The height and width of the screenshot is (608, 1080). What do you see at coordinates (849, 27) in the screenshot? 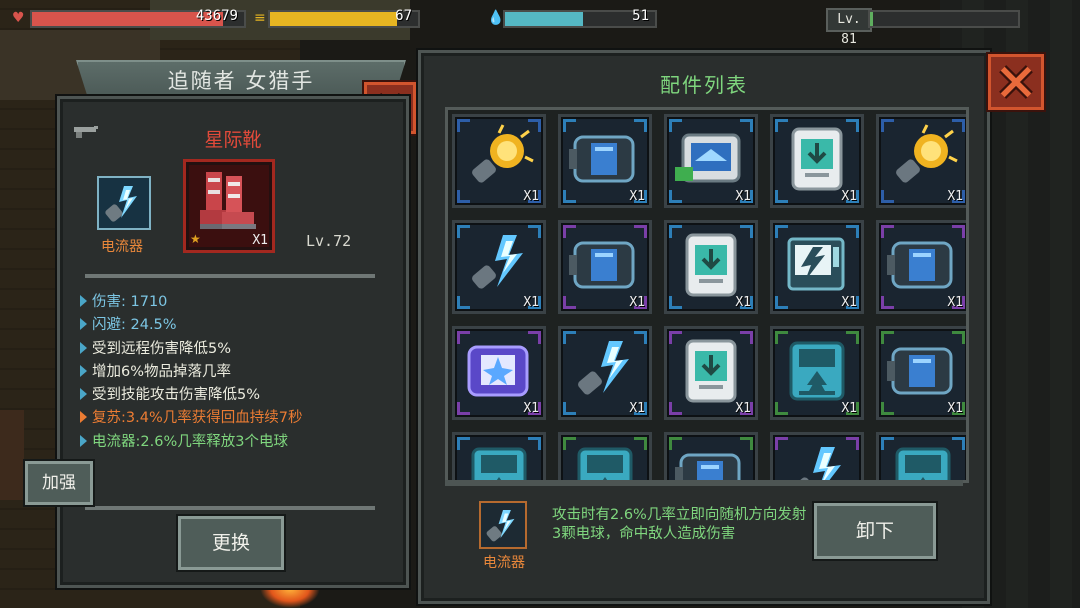
I see `player-level-badge: Lv. 81` at bounding box center [849, 27].